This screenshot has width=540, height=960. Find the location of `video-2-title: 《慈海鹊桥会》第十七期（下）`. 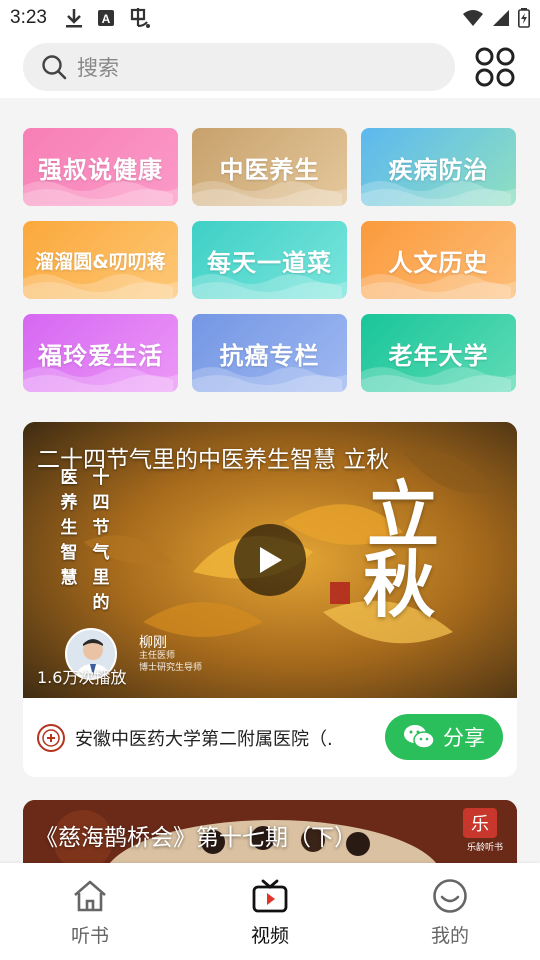

video-2-title: 《慈海鹊桥会》第十七期（下） is located at coordinates (196, 838).